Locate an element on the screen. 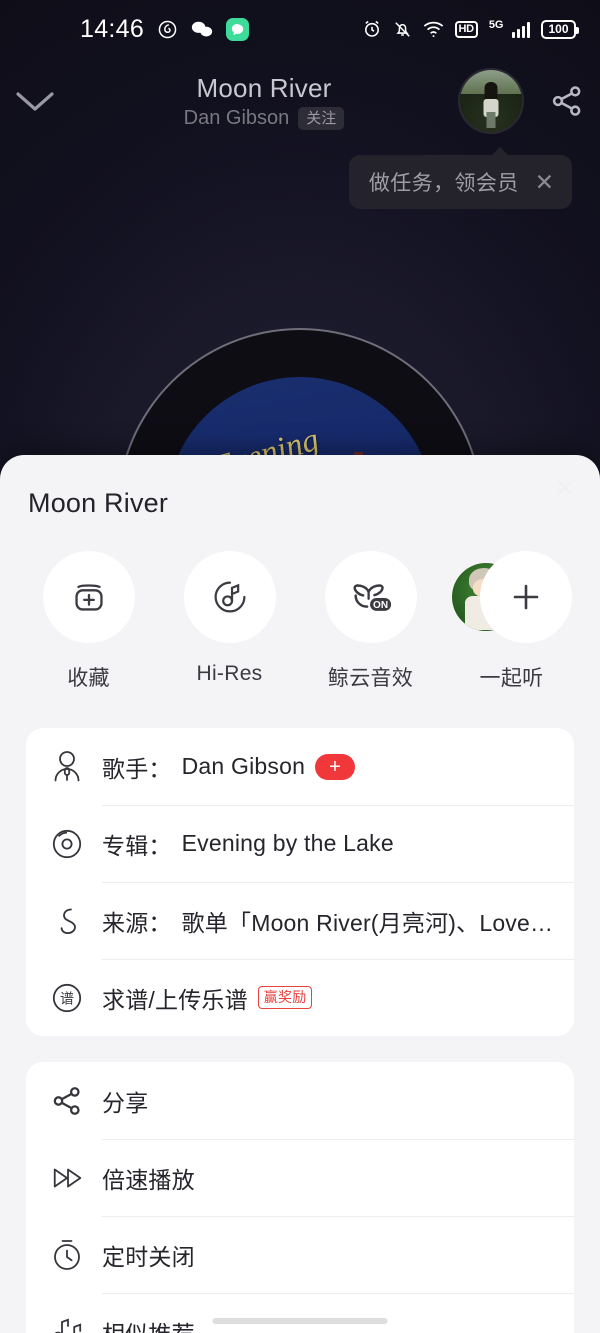  hires-button is located at coordinates (229, 597).